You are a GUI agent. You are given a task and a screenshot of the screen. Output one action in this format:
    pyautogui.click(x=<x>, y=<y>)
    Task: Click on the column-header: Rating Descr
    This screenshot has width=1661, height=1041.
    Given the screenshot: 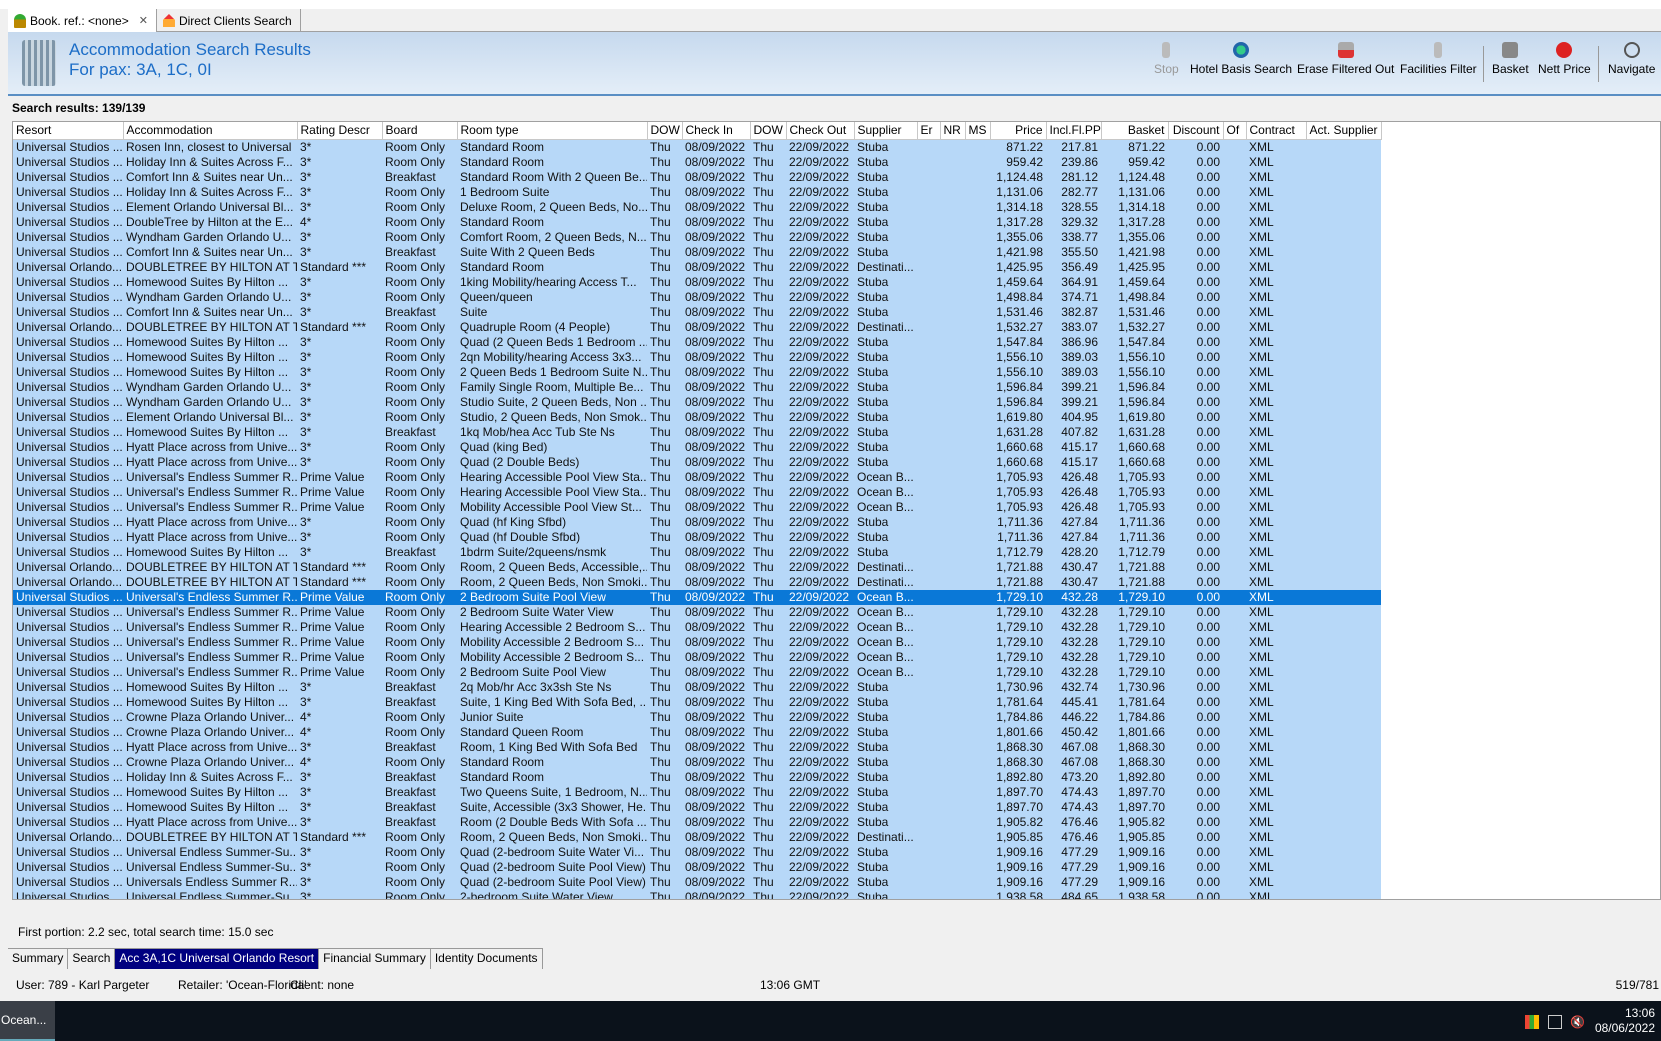 What is the action you would take?
    pyautogui.click(x=340, y=131)
    